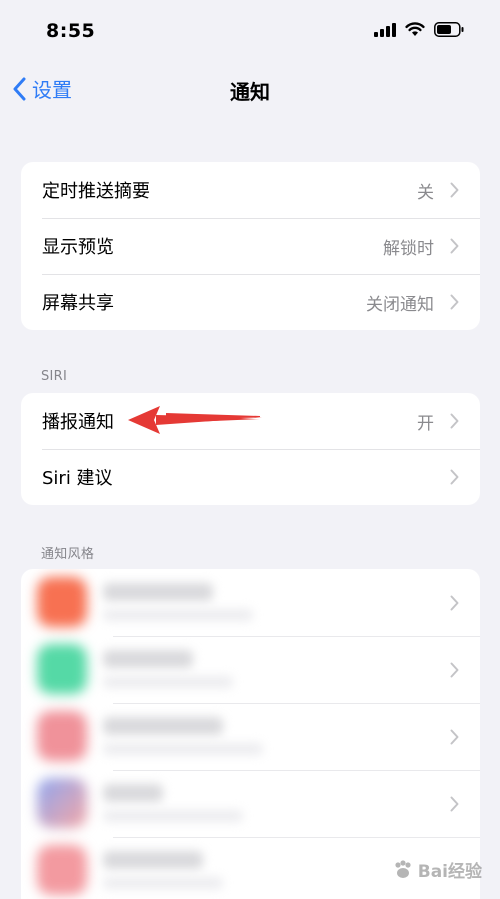 The image size is (500, 899). What do you see at coordinates (425, 192) in the screenshot?
I see `row-value: 关` at bounding box center [425, 192].